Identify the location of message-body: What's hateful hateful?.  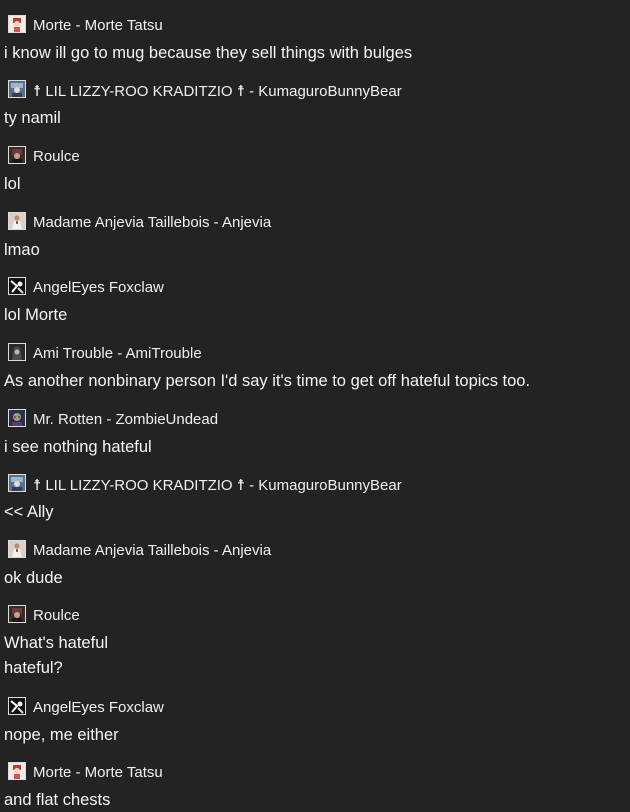
(56, 656).